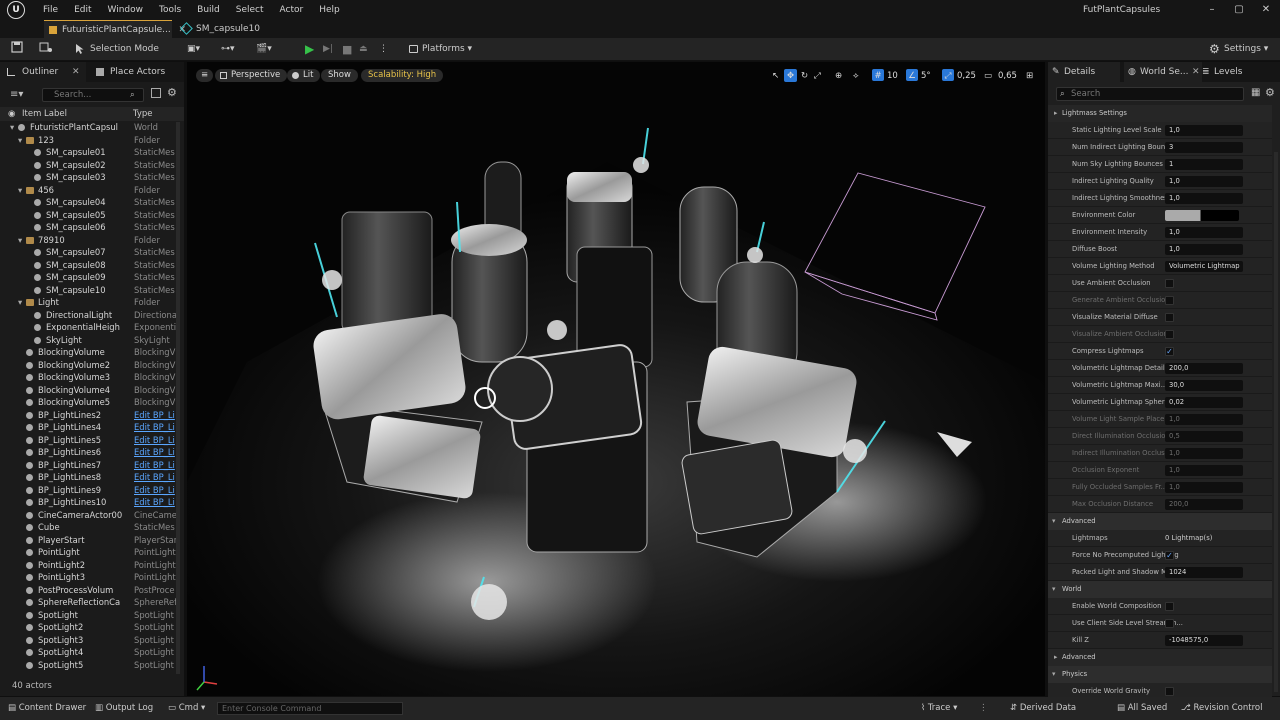 The width and height of the screenshot is (1280, 720). Describe the element at coordinates (88, 215) in the screenshot. I see `outliner-row: SM_capsule05 StaticMes` at that location.